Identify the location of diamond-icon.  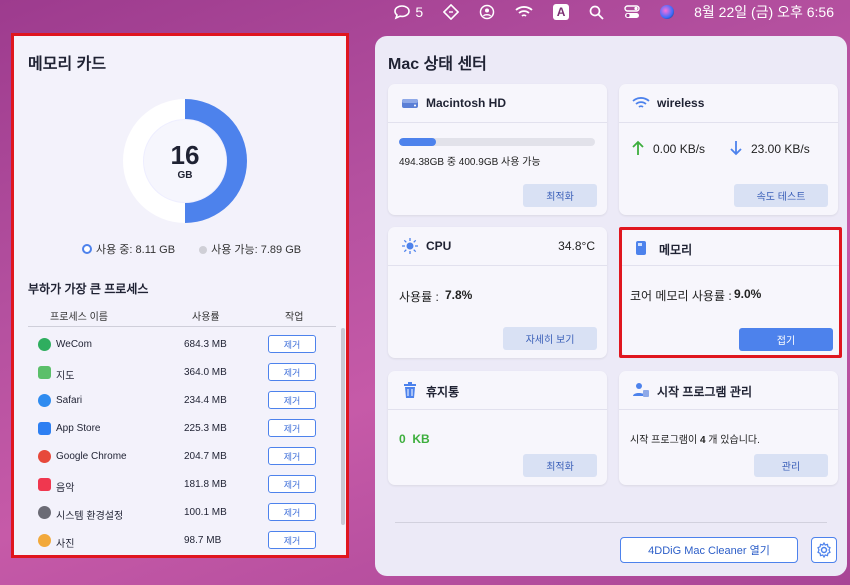
(451, 12).